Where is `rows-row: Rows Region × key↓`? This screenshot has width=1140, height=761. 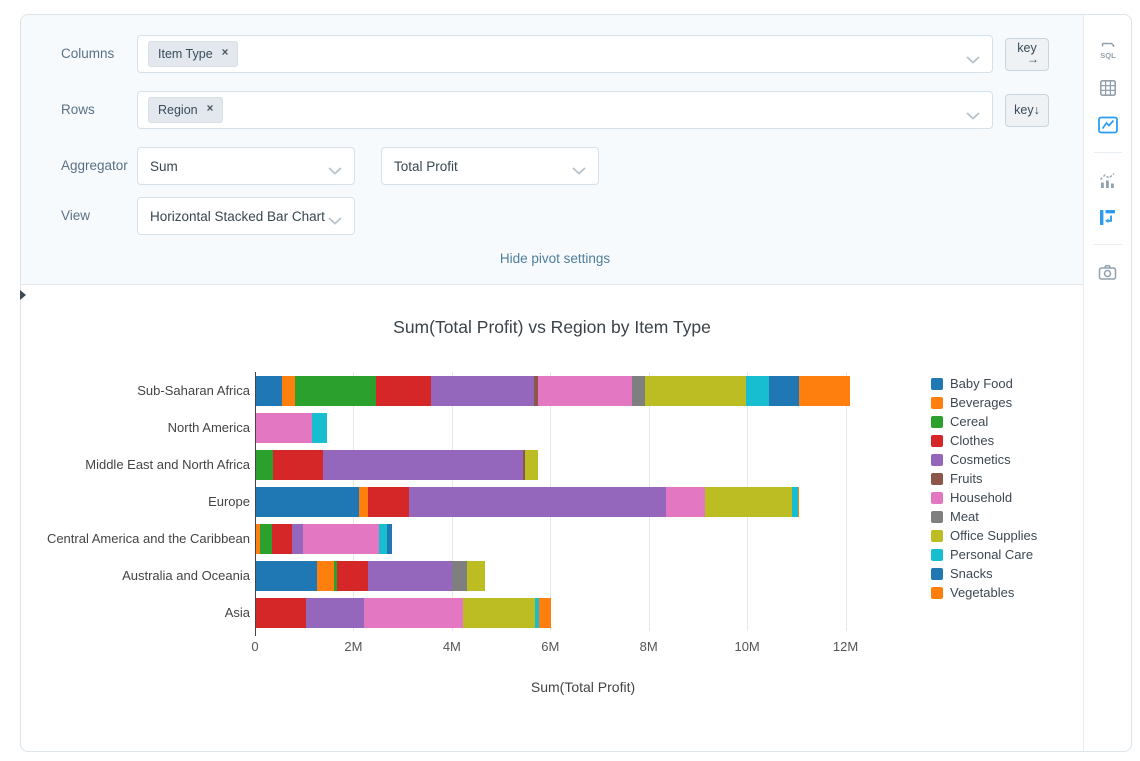
rows-row: Rows Region × key↓ is located at coordinates (555, 110).